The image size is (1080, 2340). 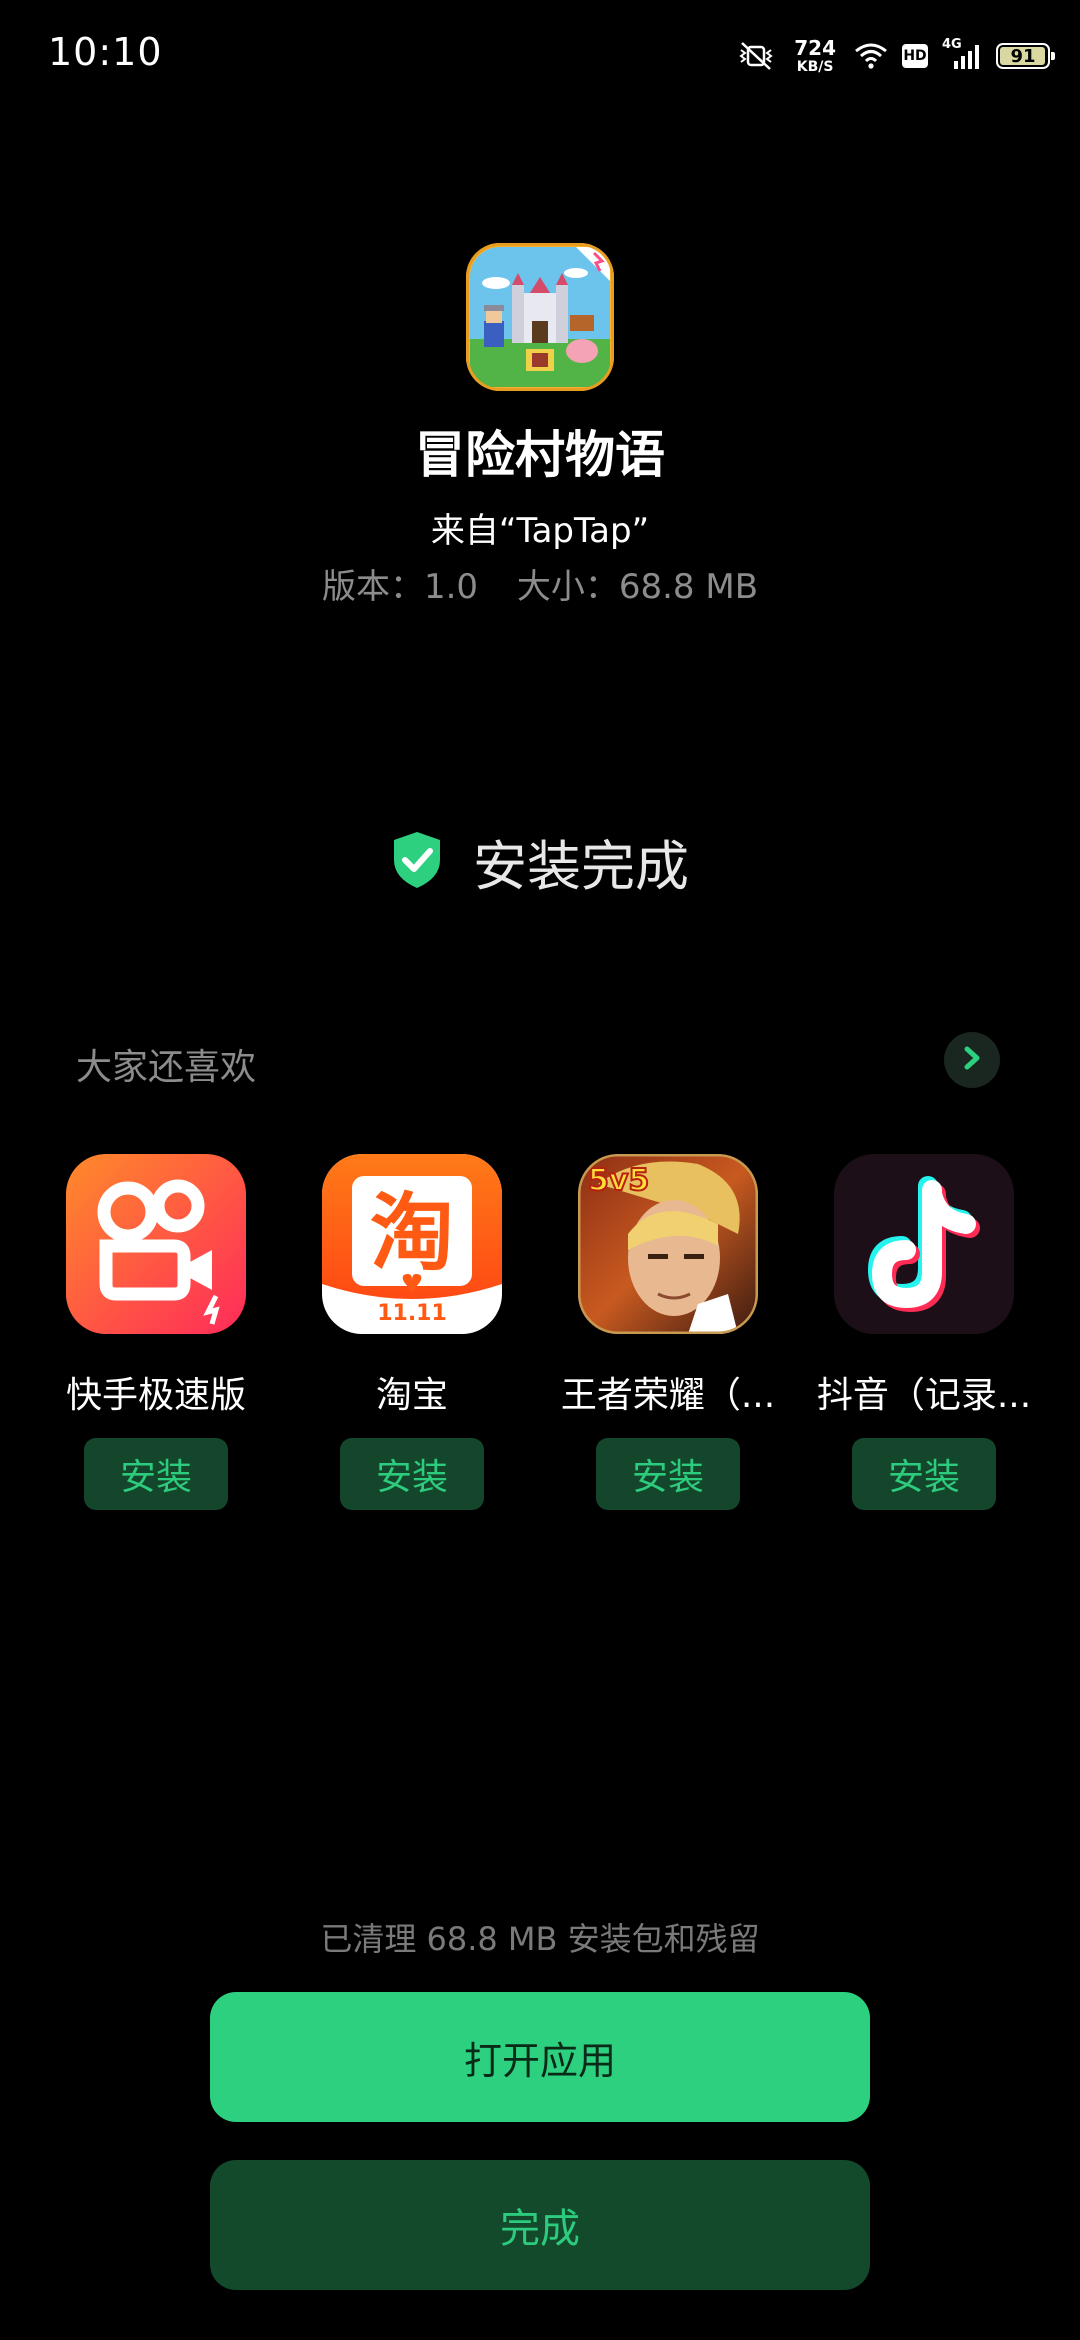 What do you see at coordinates (962, 54) in the screenshot?
I see `signal-icon: 4G` at bounding box center [962, 54].